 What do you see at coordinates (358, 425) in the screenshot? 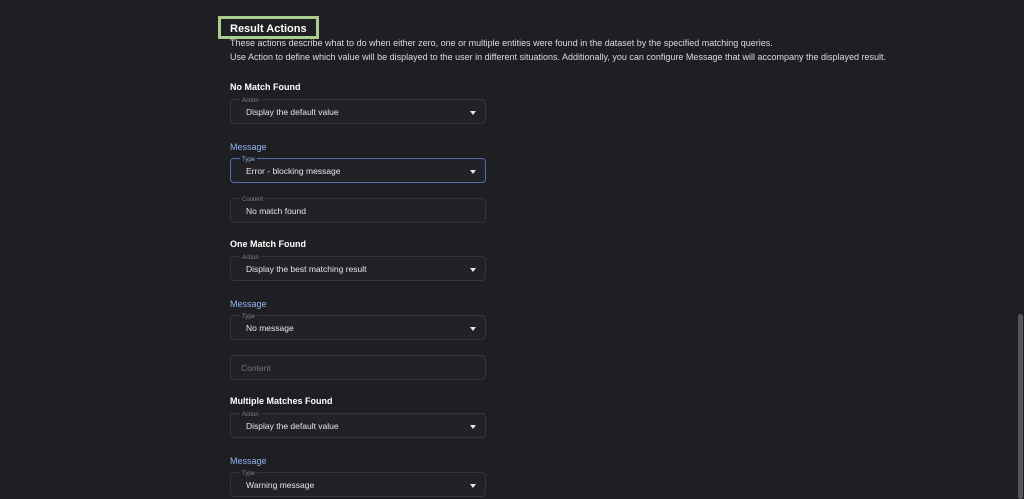
I see `multiple-matches-action-select: Action Display the default value` at bounding box center [358, 425].